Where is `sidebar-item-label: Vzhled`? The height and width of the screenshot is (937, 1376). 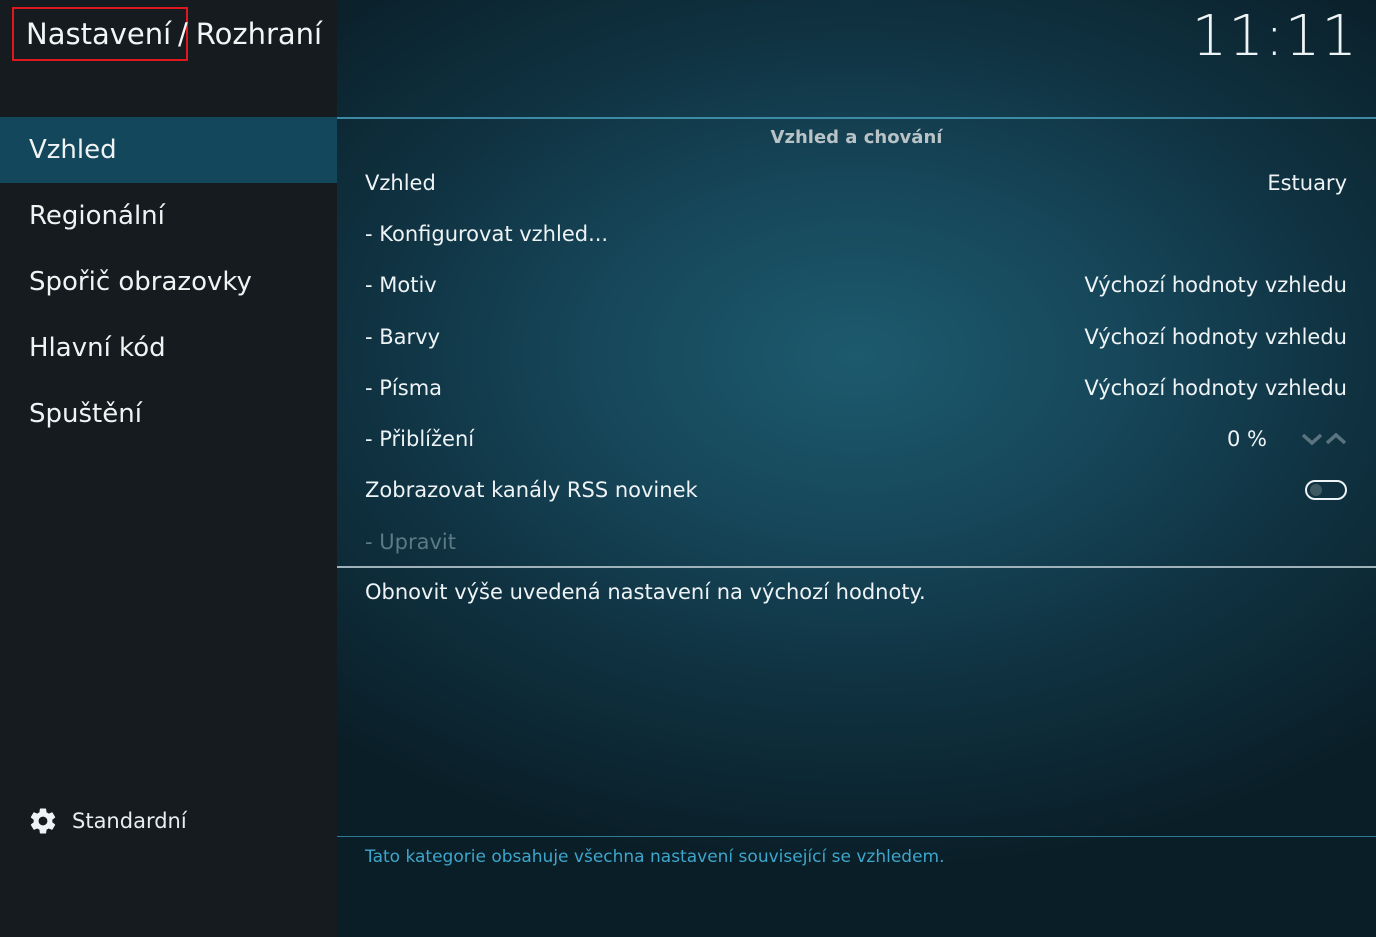
sidebar-item-label: Vzhled is located at coordinates (73, 150).